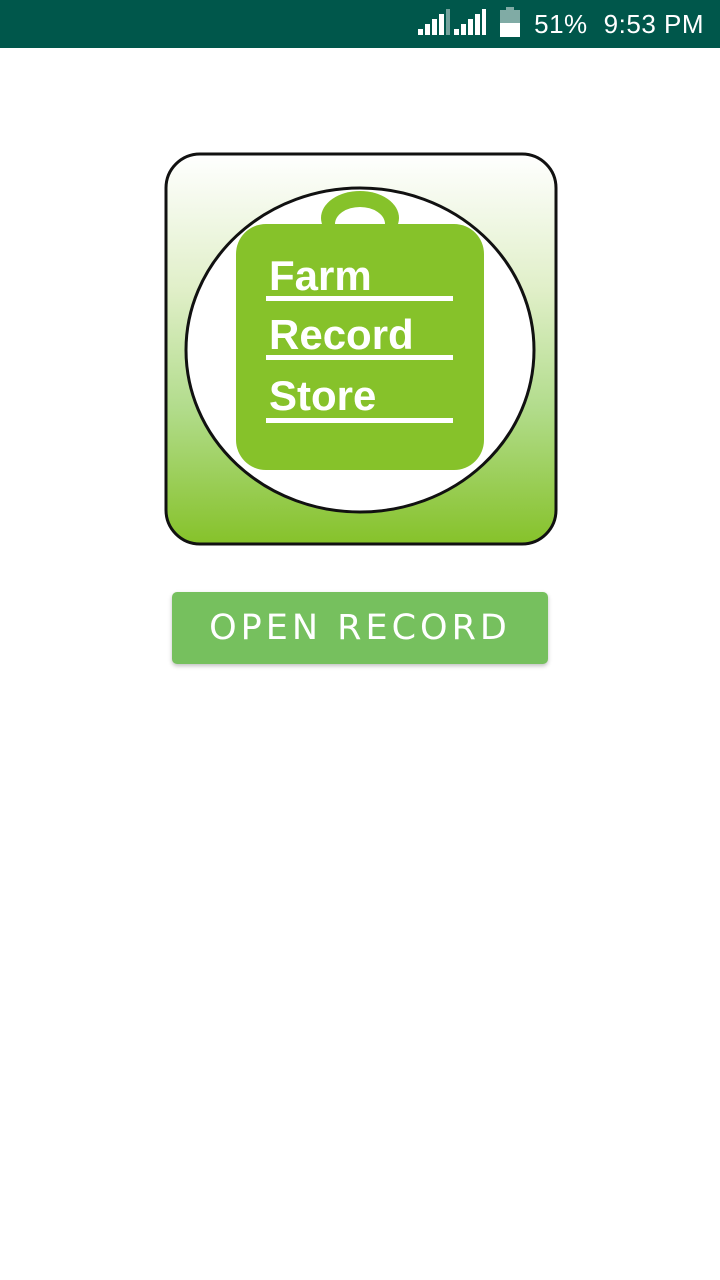 Image resolution: width=720 pixels, height=1280 pixels. Describe the element at coordinates (434, 24) in the screenshot. I see `signal-sim1-icon` at that location.